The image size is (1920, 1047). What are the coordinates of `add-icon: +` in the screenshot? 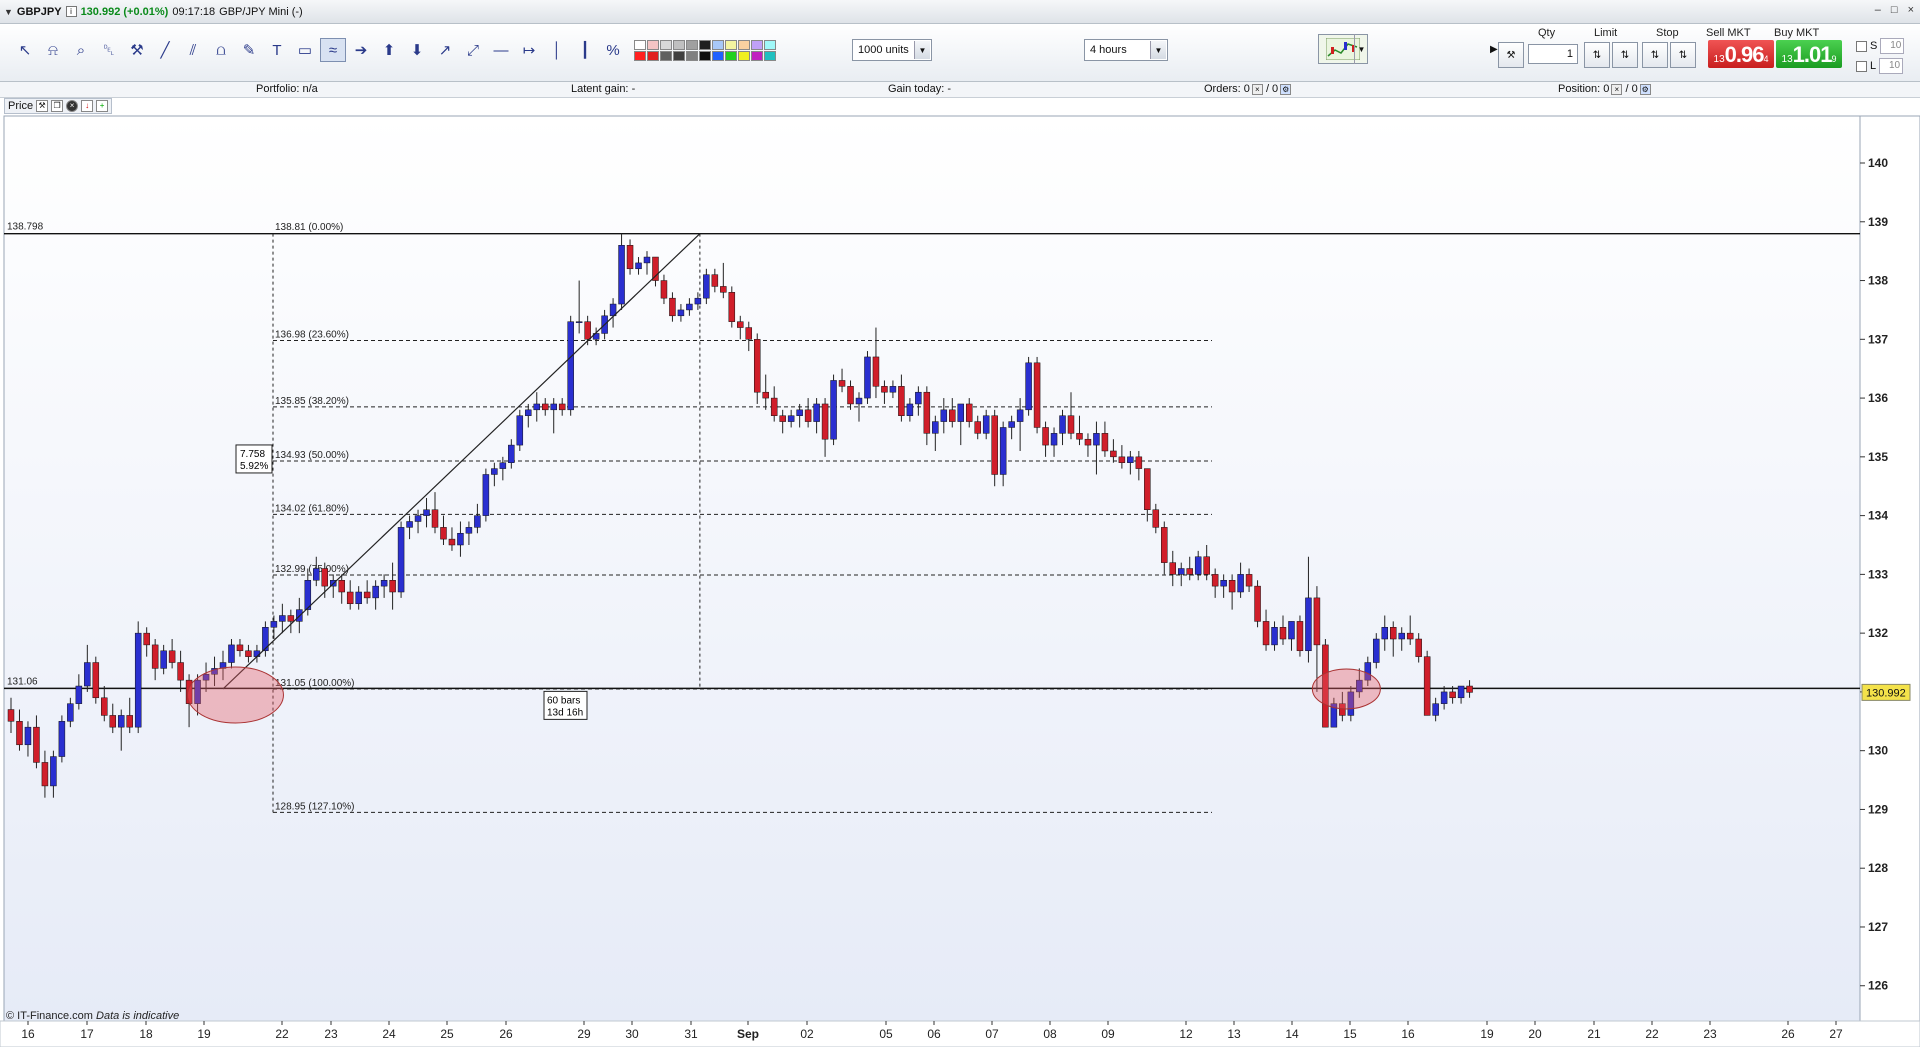 It's located at (102, 106).